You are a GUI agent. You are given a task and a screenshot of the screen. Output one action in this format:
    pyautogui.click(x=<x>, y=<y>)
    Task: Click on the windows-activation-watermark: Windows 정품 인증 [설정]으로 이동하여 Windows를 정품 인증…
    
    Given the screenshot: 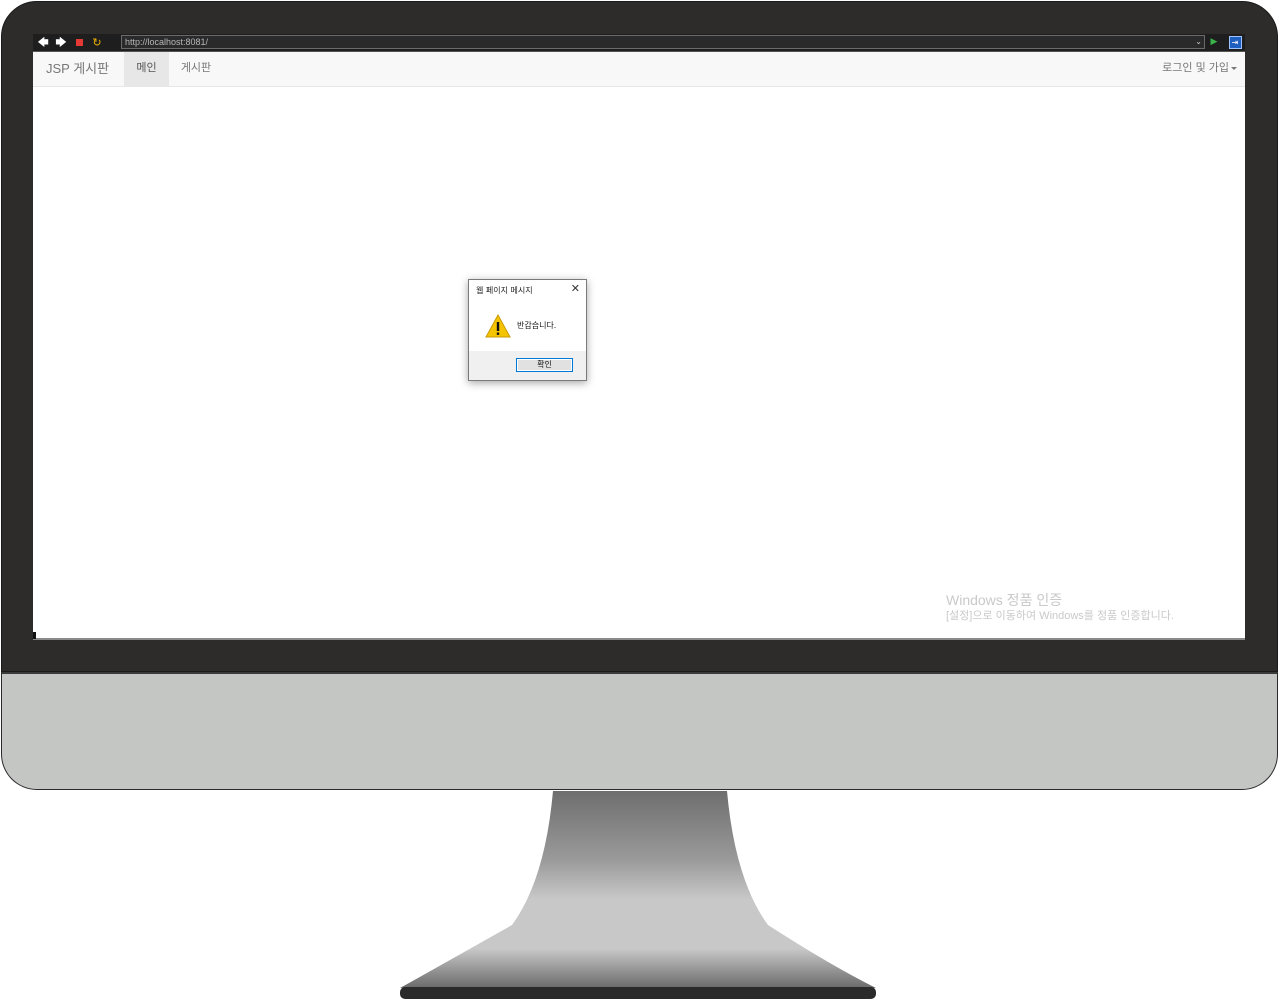 What is the action you would take?
    pyautogui.click(x=1060, y=607)
    